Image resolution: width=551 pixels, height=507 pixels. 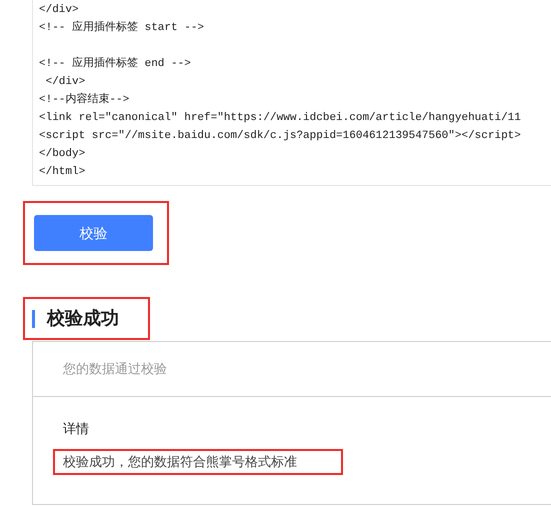 I want to click on result-summary: 您的数据通过校验, so click(x=115, y=369).